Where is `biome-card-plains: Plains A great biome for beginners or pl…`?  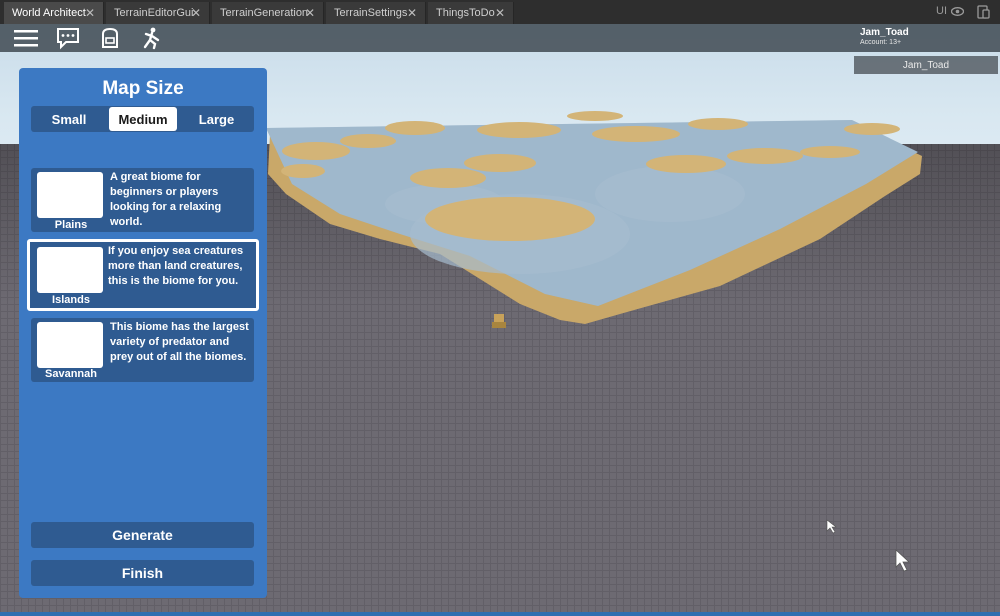
biome-card-plains: Plains A great biome for beginners or pl… is located at coordinates (142, 200).